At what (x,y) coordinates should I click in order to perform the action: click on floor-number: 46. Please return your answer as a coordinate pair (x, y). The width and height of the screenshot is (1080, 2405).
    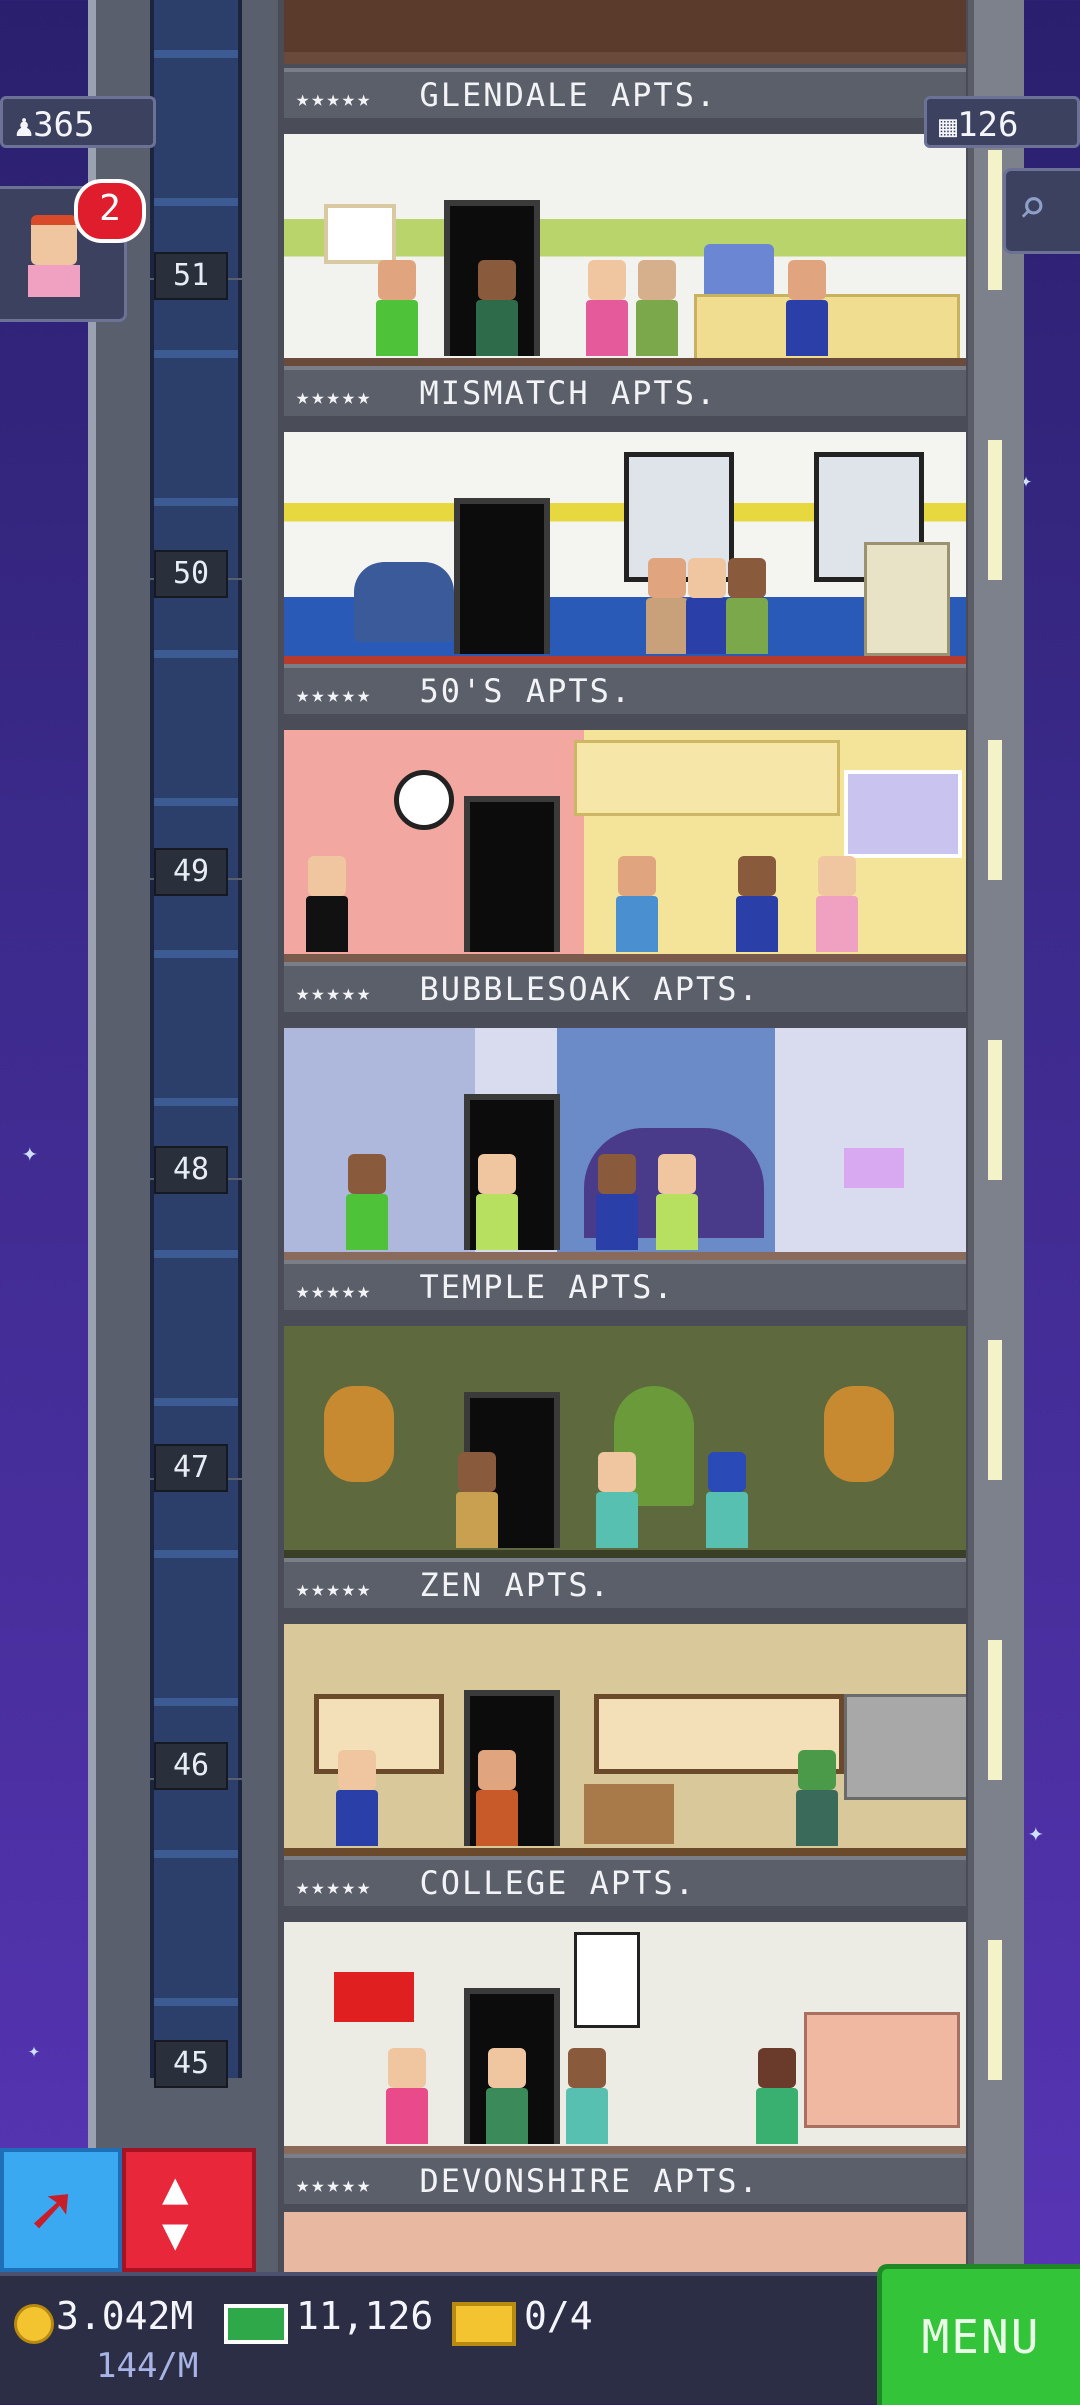
    Looking at the image, I should click on (191, 1766).